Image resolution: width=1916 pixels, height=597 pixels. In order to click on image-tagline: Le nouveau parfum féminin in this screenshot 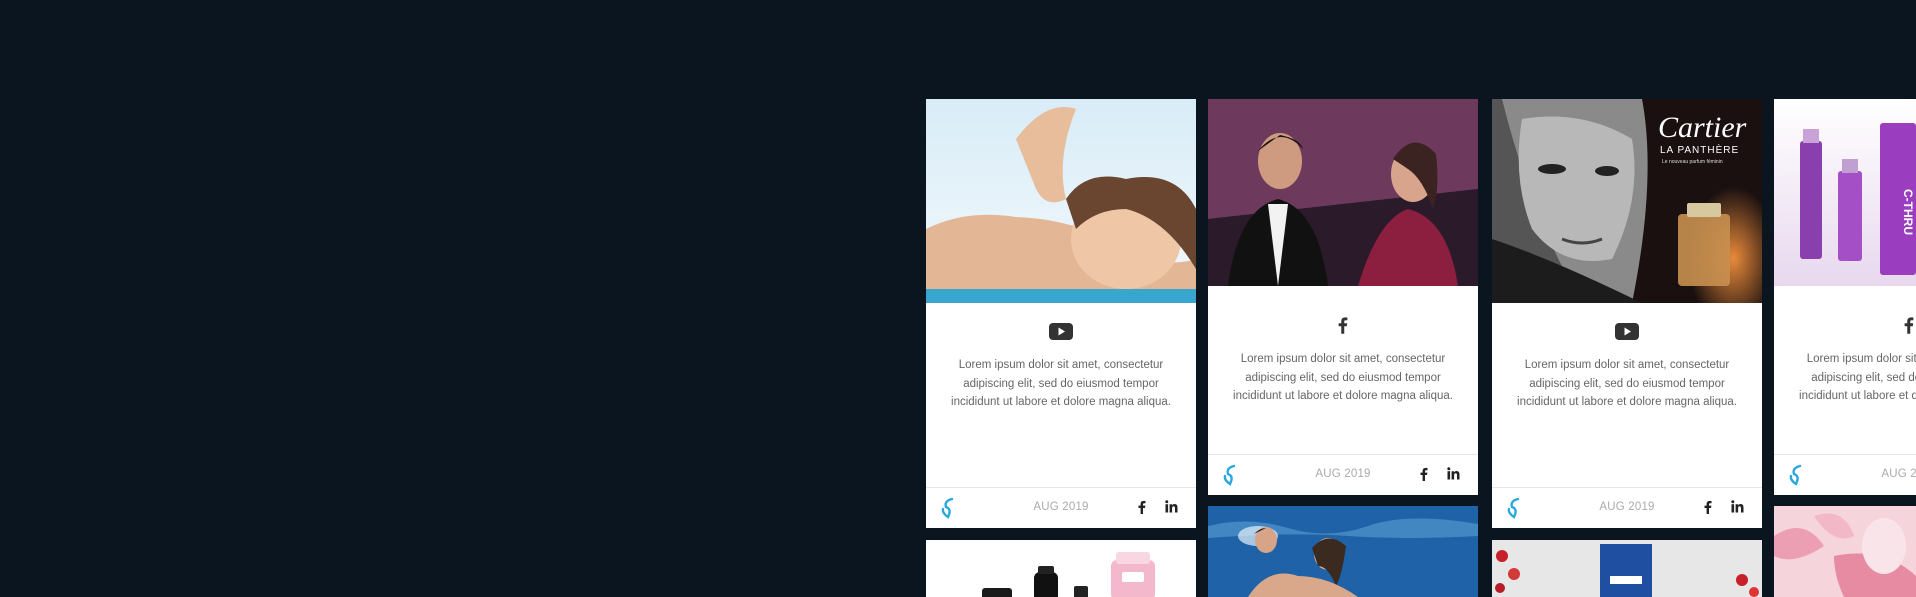, I will do `click(1692, 162)`.